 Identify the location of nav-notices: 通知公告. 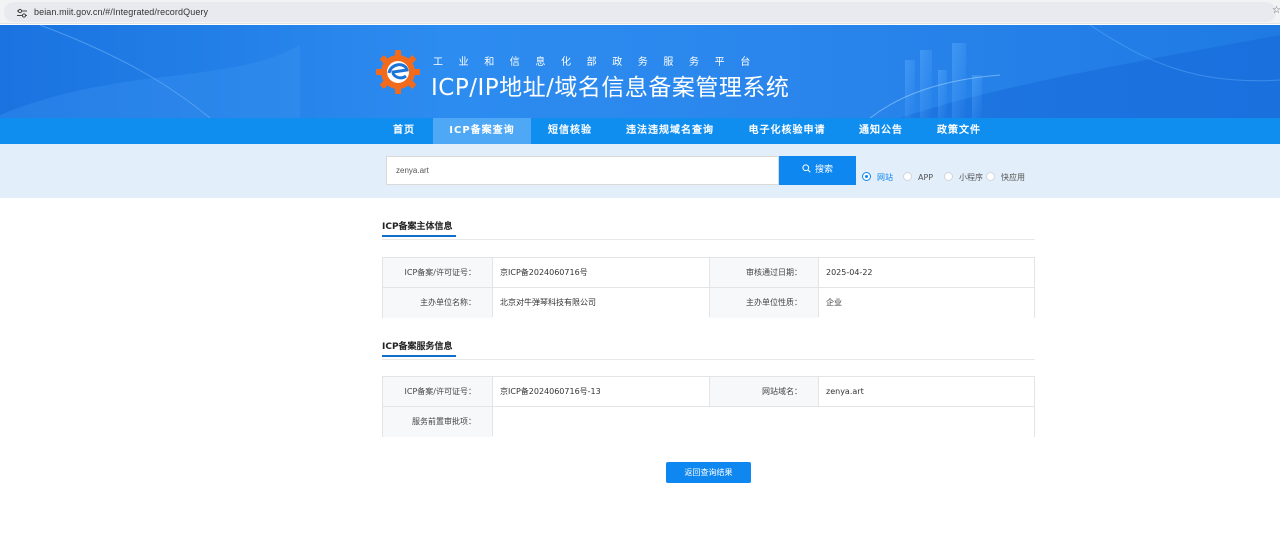
(881, 131).